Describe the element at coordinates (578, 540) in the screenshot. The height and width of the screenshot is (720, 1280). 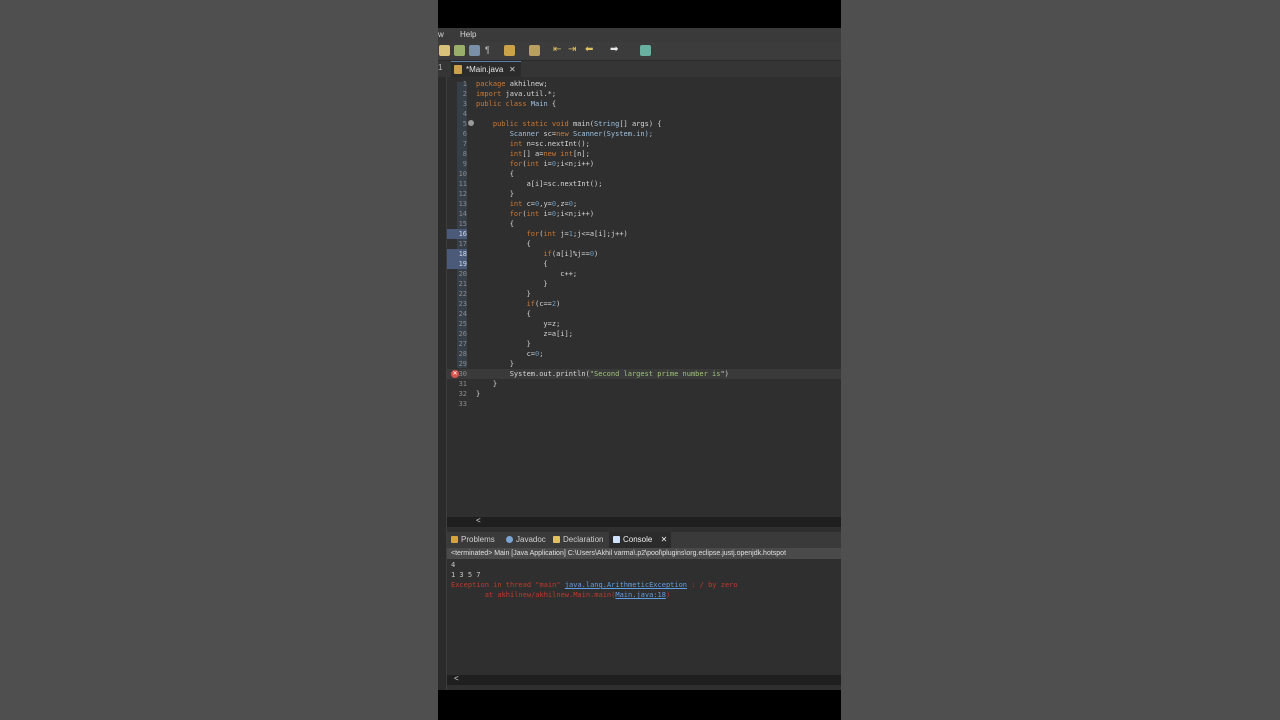
I see `tab-declaration: Declaration` at that location.